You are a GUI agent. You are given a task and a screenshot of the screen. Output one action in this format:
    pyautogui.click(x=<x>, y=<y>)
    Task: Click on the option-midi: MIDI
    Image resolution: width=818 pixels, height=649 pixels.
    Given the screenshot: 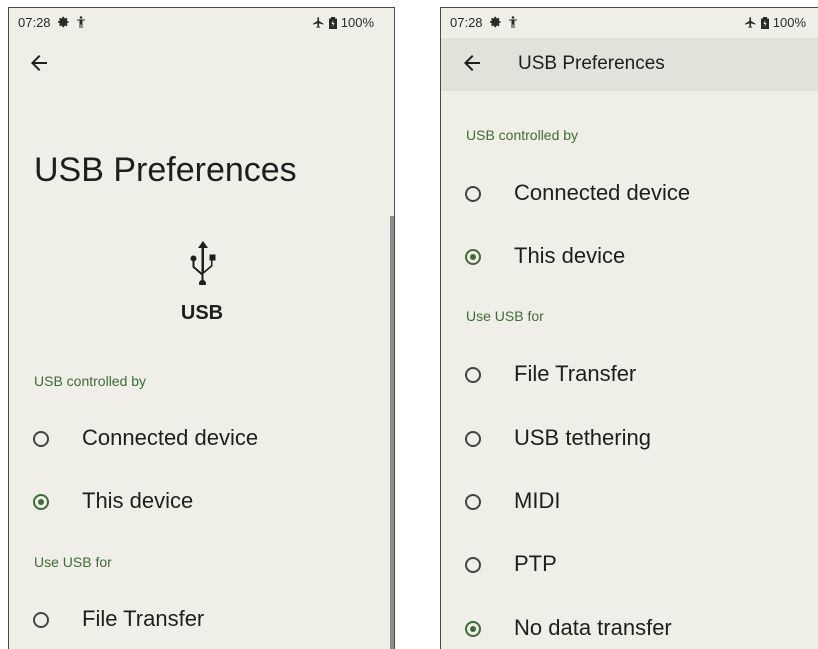 What is the action you would take?
    pyautogui.click(x=629, y=516)
    